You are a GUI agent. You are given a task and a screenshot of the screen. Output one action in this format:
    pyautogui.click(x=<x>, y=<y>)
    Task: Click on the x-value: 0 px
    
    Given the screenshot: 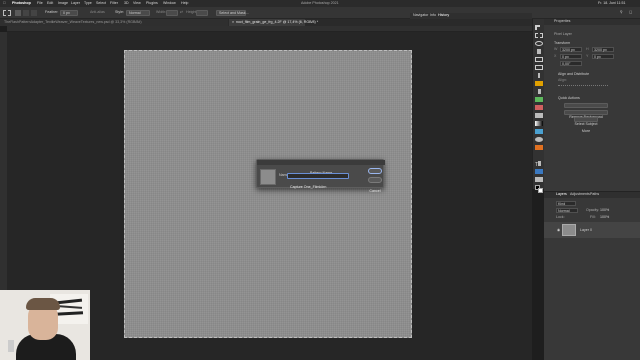 What is the action you would take?
    pyautogui.click(x=565, y=57)
    